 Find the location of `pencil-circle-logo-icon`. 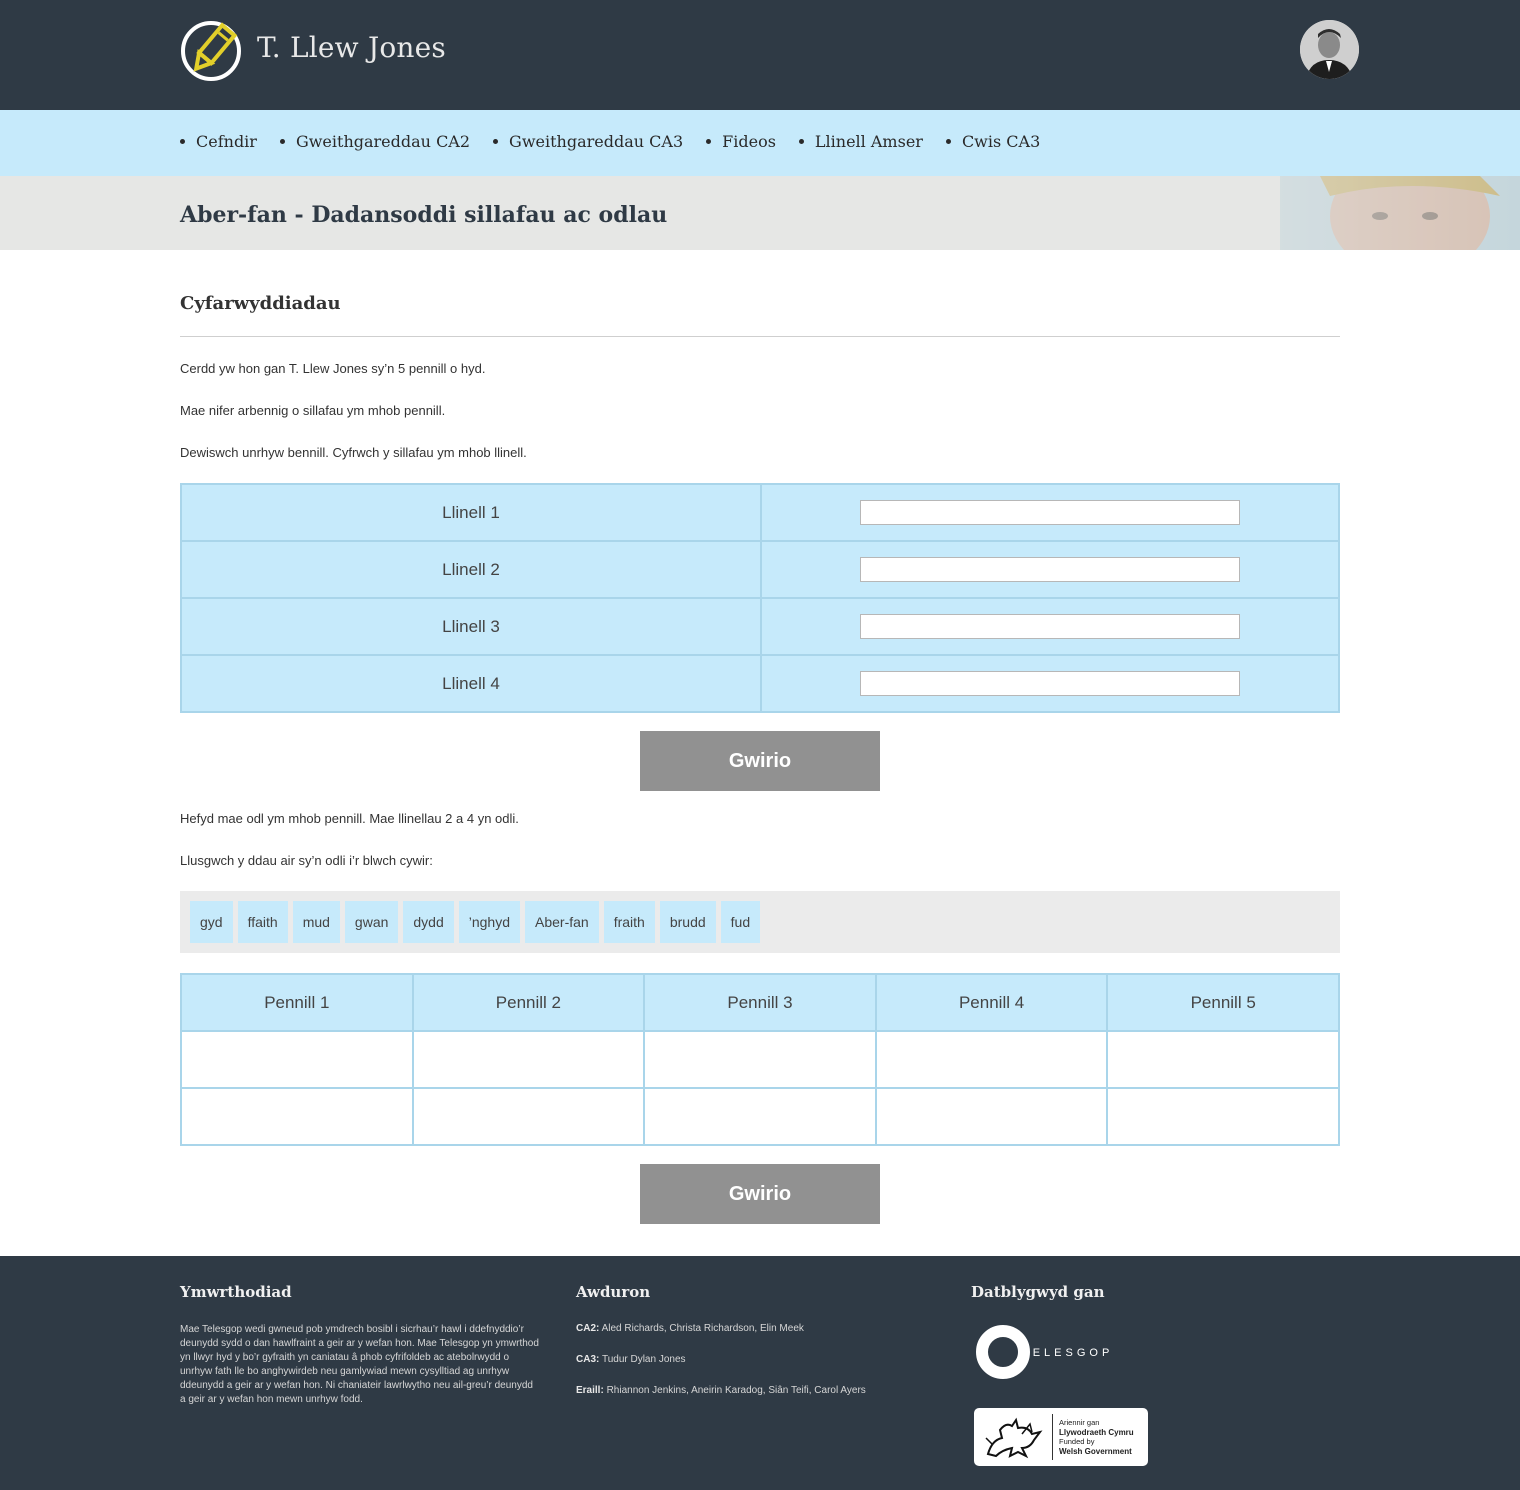

pencil-circle-logo-icon is located at coordinates (211, 51).